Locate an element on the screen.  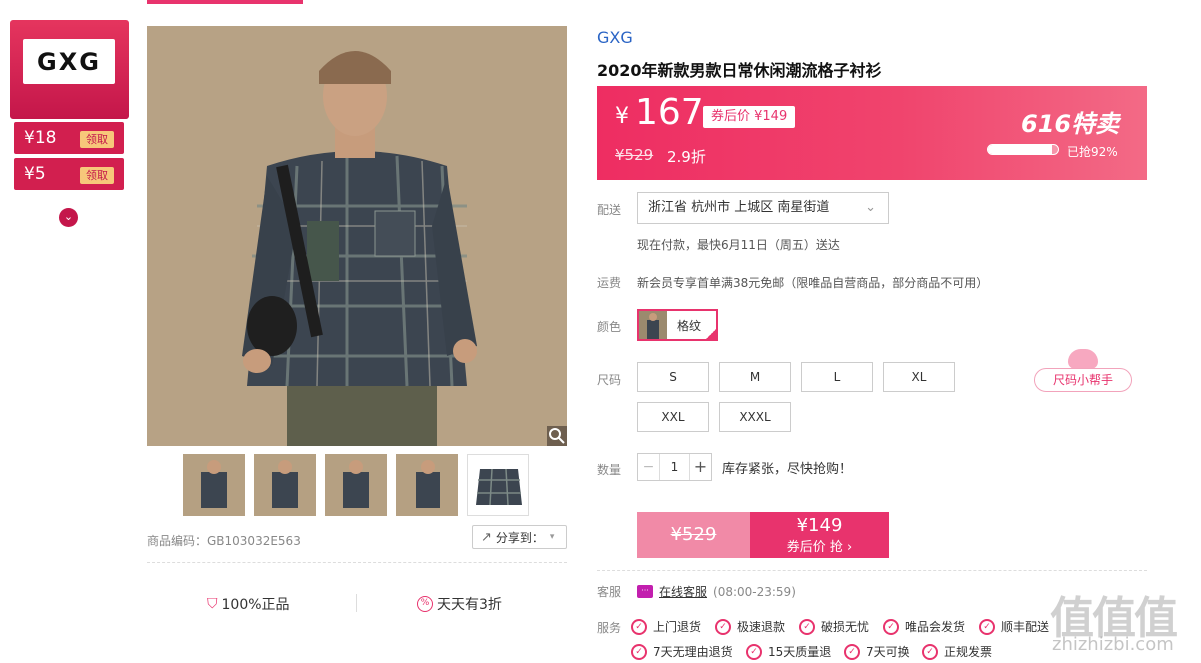
coupon-18: ¥18 领取 is located at coordinates (69, 138).